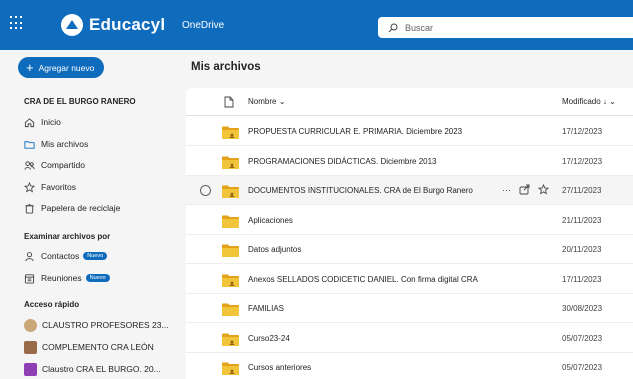 The image size is (633, 379). Describe the element at coordinates (582, 220) in the screenshot. I see `modified-date: 21/11/2023` at that location.